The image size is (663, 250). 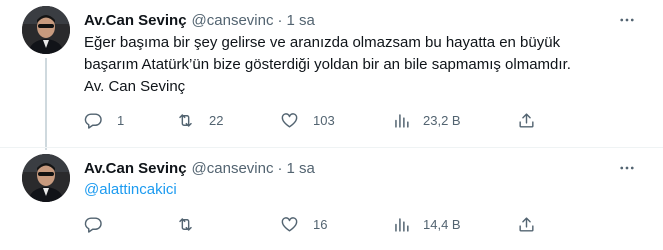 I want to click on views-button: 23,2 B, so click(x=426, y=120).